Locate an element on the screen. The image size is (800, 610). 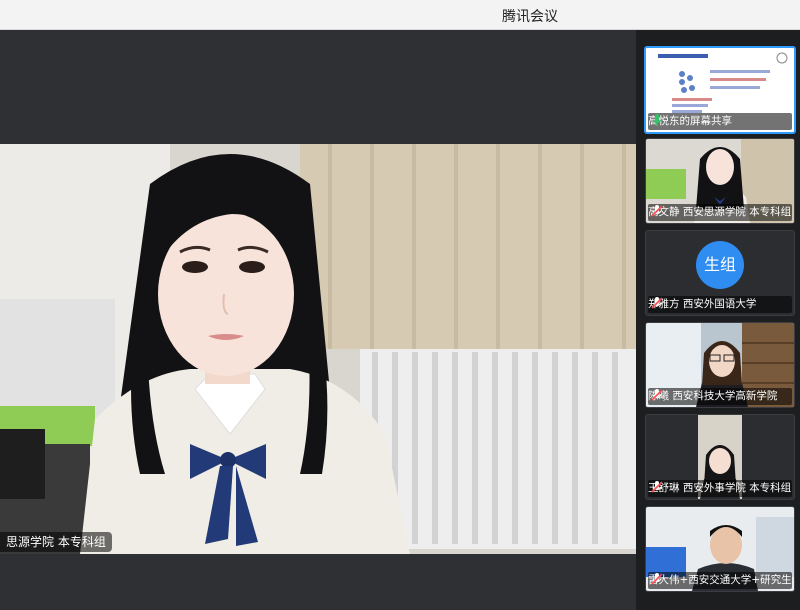
participant-name: 高文静 西安思源学院 本专科组 is located at coordinates (720, 212).